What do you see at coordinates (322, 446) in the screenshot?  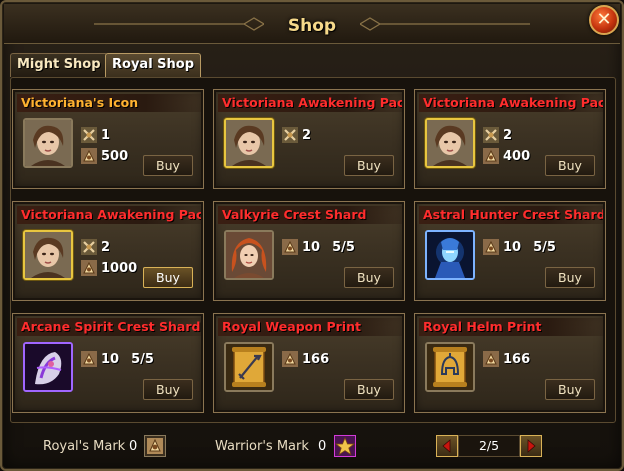 I see `warrior-mark-count: 0` at bounding box center [322, 446].